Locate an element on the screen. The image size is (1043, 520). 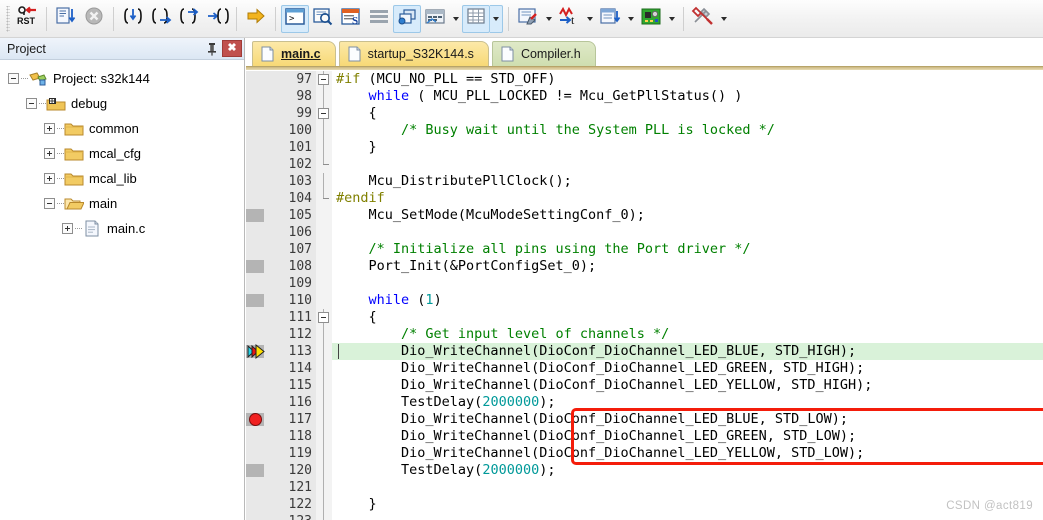
export-dropdown is located at coordinates (630, 19).